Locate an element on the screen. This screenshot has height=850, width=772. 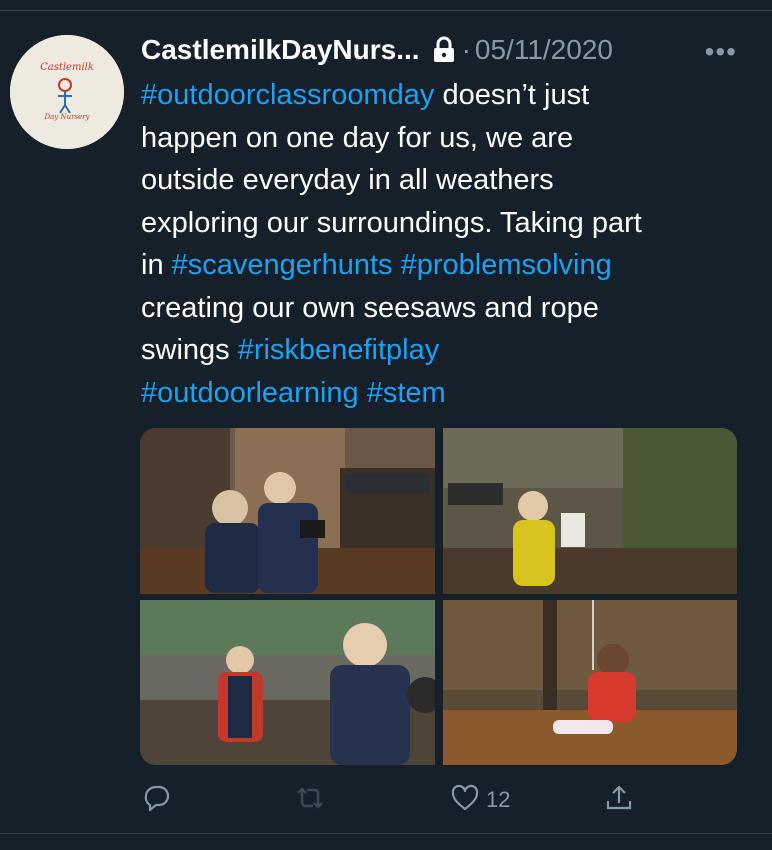
tweet-text-line: exploring our surroundings. Taking part is located at coordinates (441, 223).